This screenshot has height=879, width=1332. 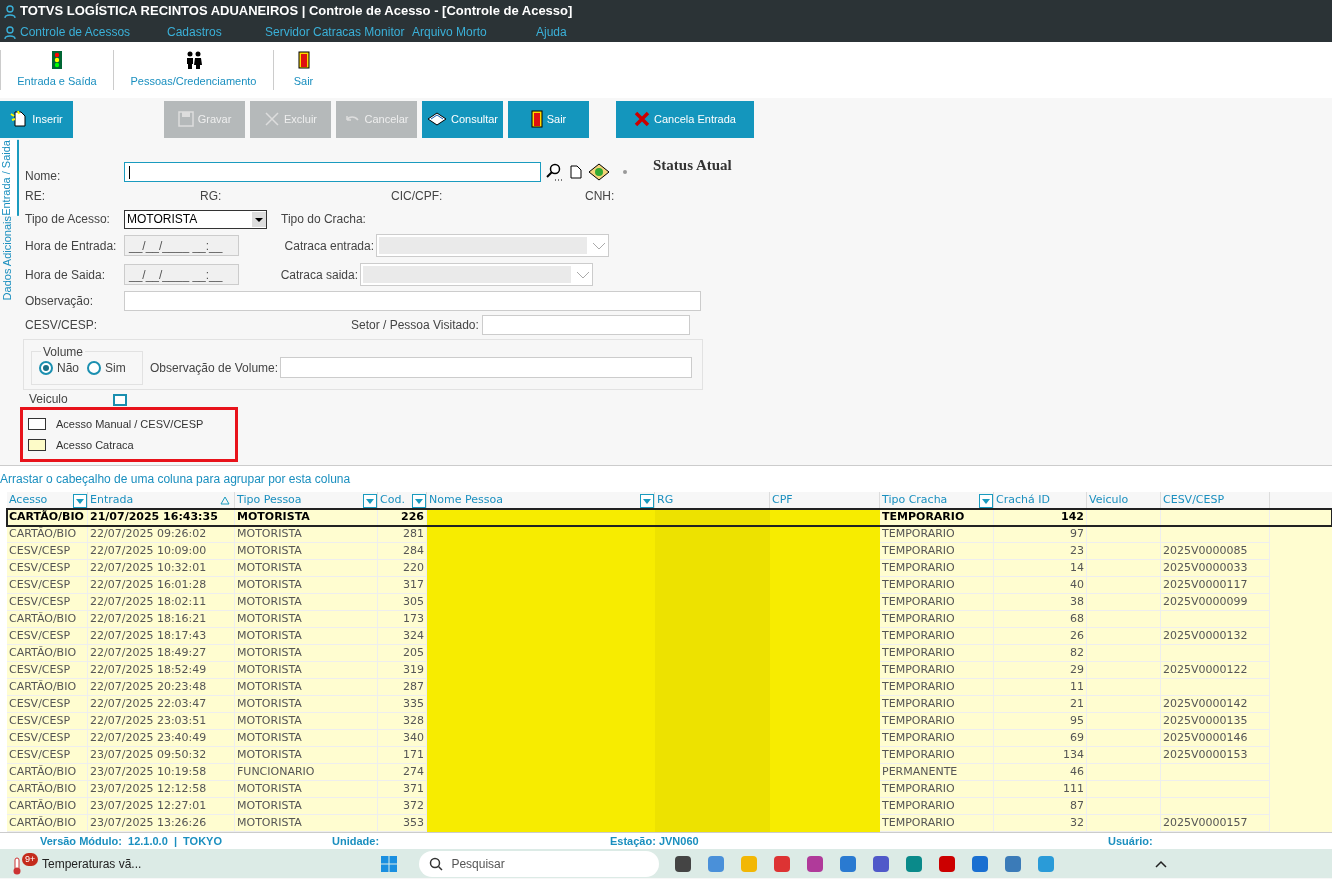 I want to click on table-cell: 335, so click(x=413, y=704).